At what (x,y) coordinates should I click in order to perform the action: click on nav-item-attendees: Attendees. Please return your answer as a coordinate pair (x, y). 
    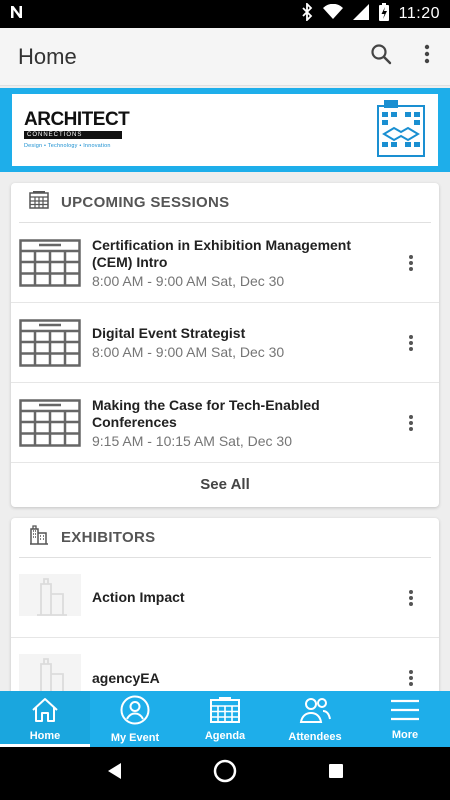
    Looking at the image, I should click on (315, 719).